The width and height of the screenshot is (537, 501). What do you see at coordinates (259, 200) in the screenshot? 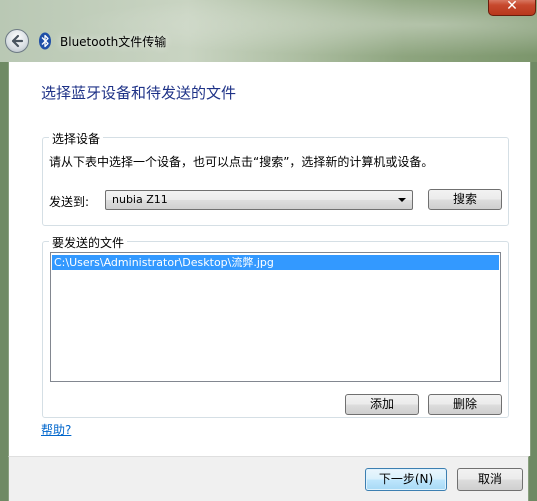
I see `device-dropdown: nubia Z11` at bounding box center [259, 200].